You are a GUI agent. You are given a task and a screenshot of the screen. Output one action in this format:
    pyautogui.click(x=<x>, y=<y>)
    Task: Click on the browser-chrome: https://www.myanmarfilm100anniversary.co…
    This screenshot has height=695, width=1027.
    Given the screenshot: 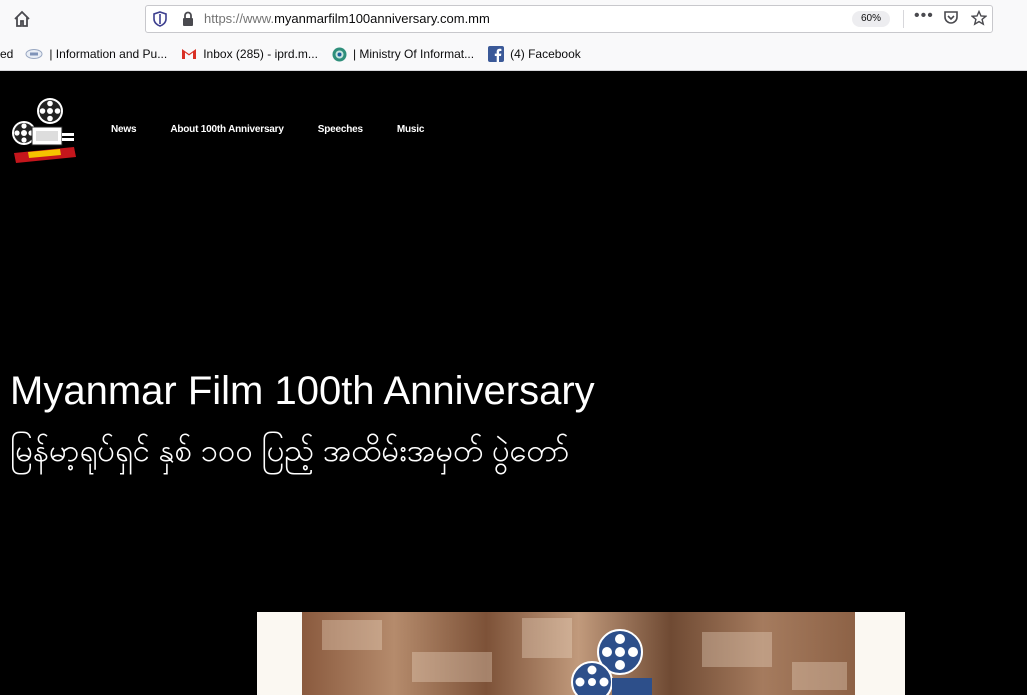 What is the action you would take?
    pyautogui.click(x=513, y=35)
    